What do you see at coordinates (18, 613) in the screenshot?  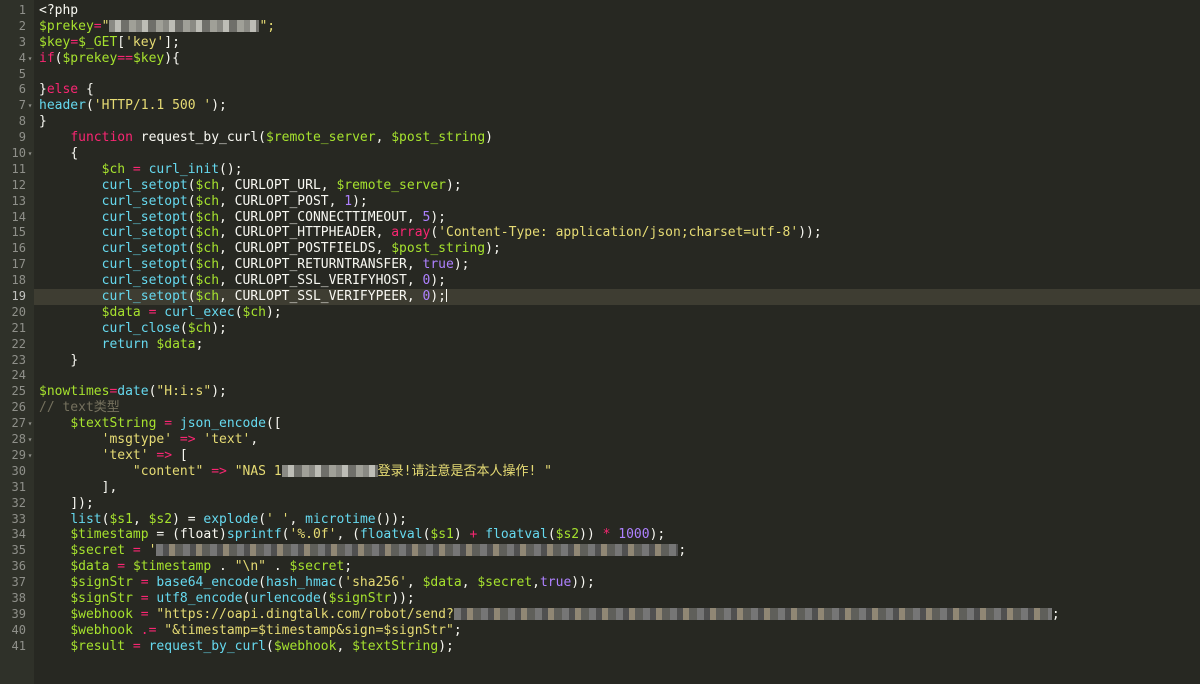 I see `line-number-text: 39` at bounding box center [18, 613].